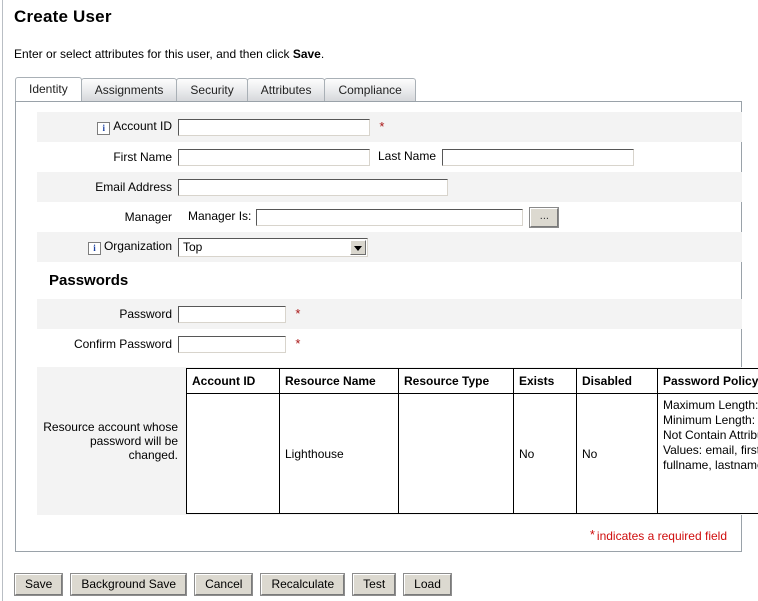 This screenshot has height=601, width=758. Describe the element at coordinates (89, 280) in the screenshot. I see `passwords-section-heading: Passwords` at that location.